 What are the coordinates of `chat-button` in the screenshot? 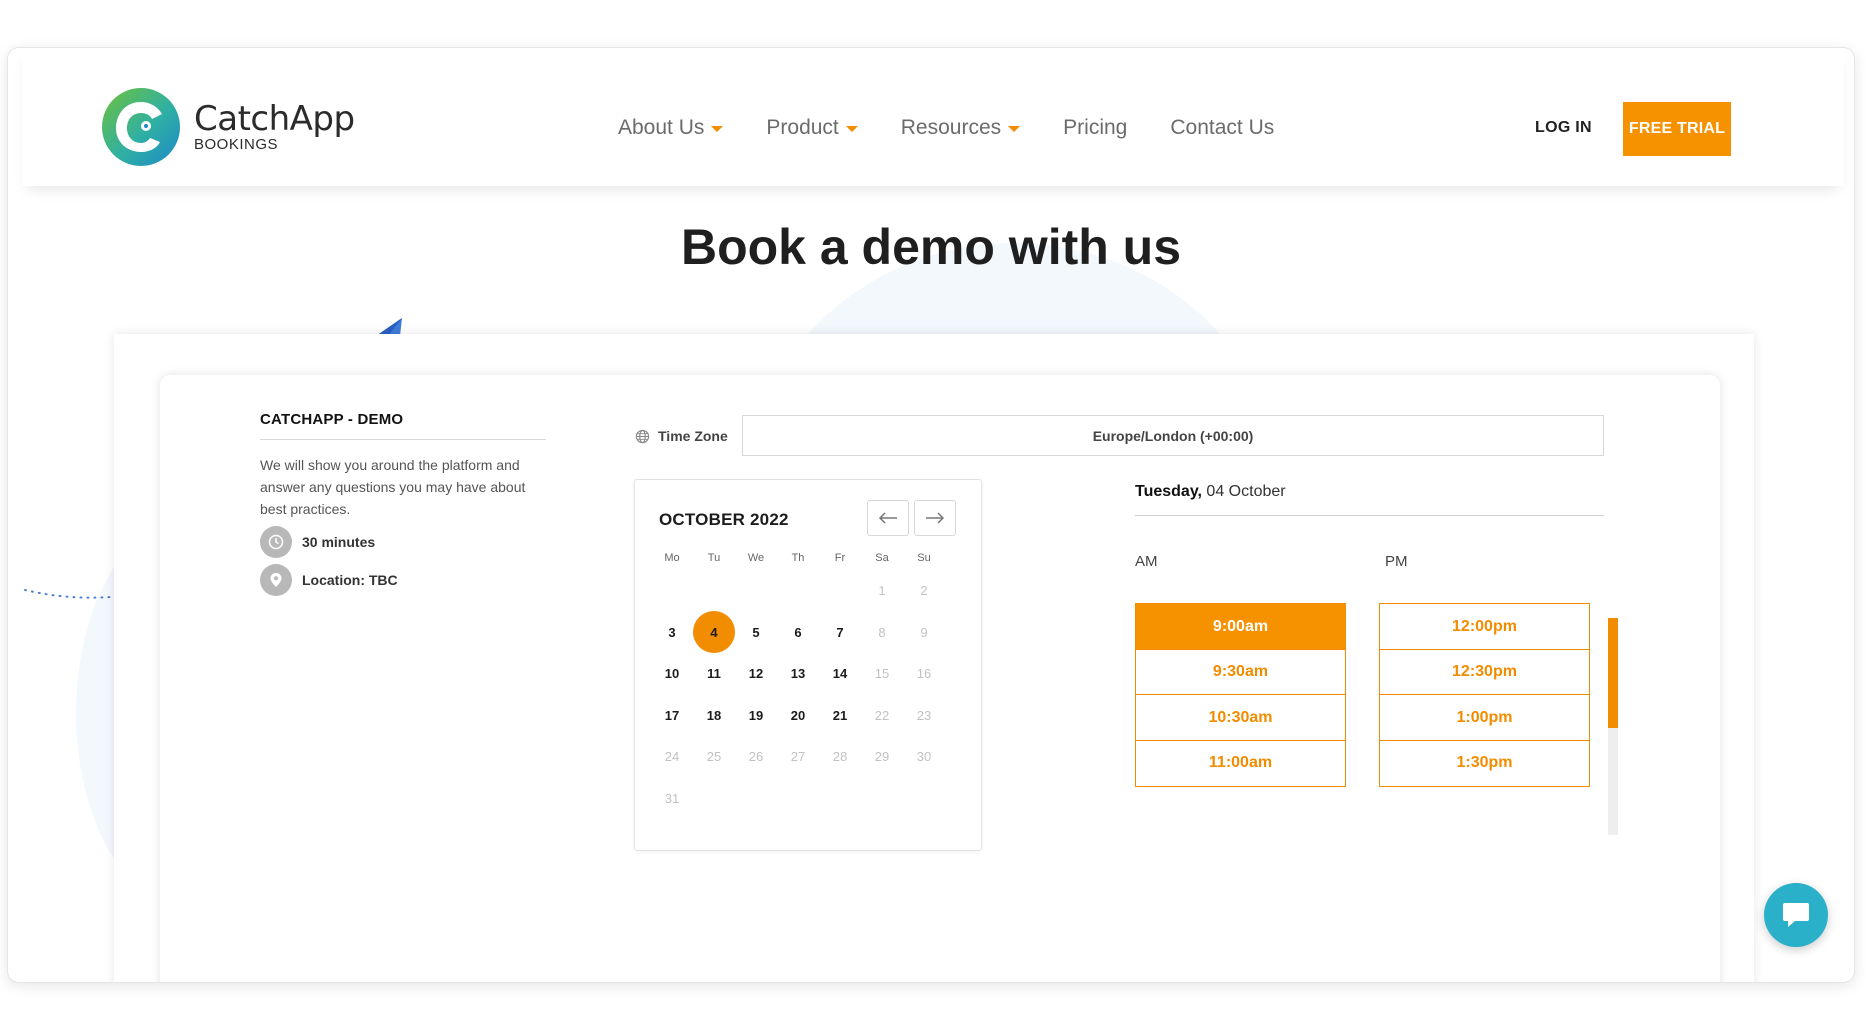 It's located at (1796, 915).